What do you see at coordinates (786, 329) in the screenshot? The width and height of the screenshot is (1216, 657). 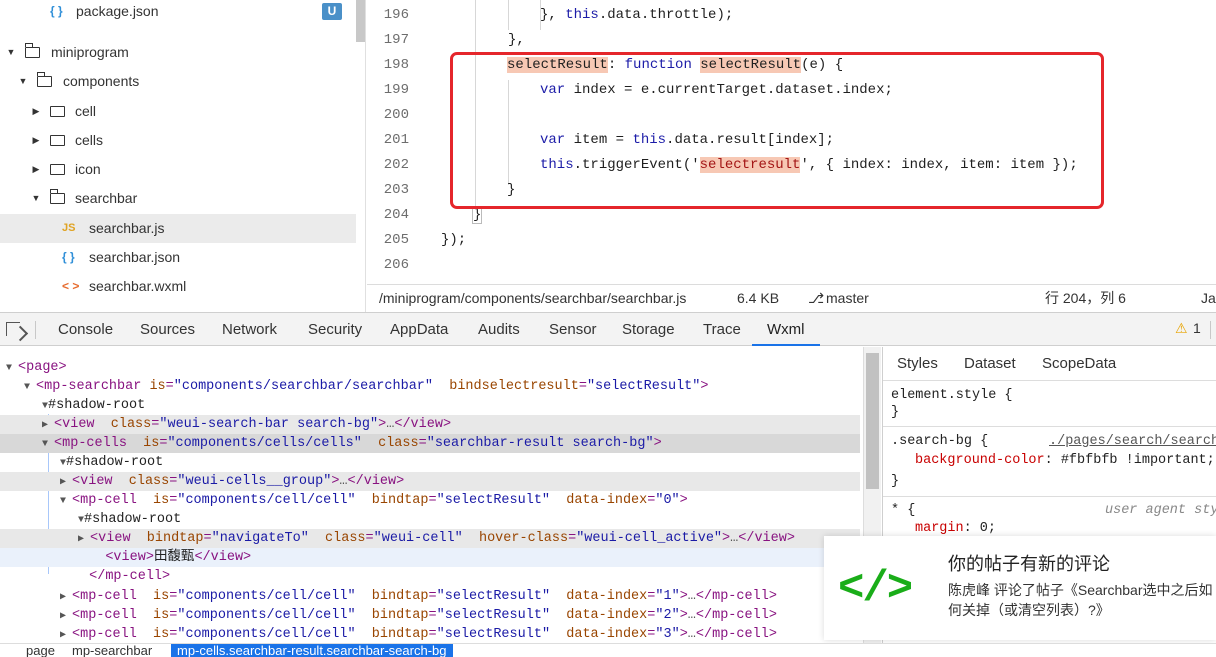 I see `tab-wxml: Wxml` at bounding box center [786, 329].